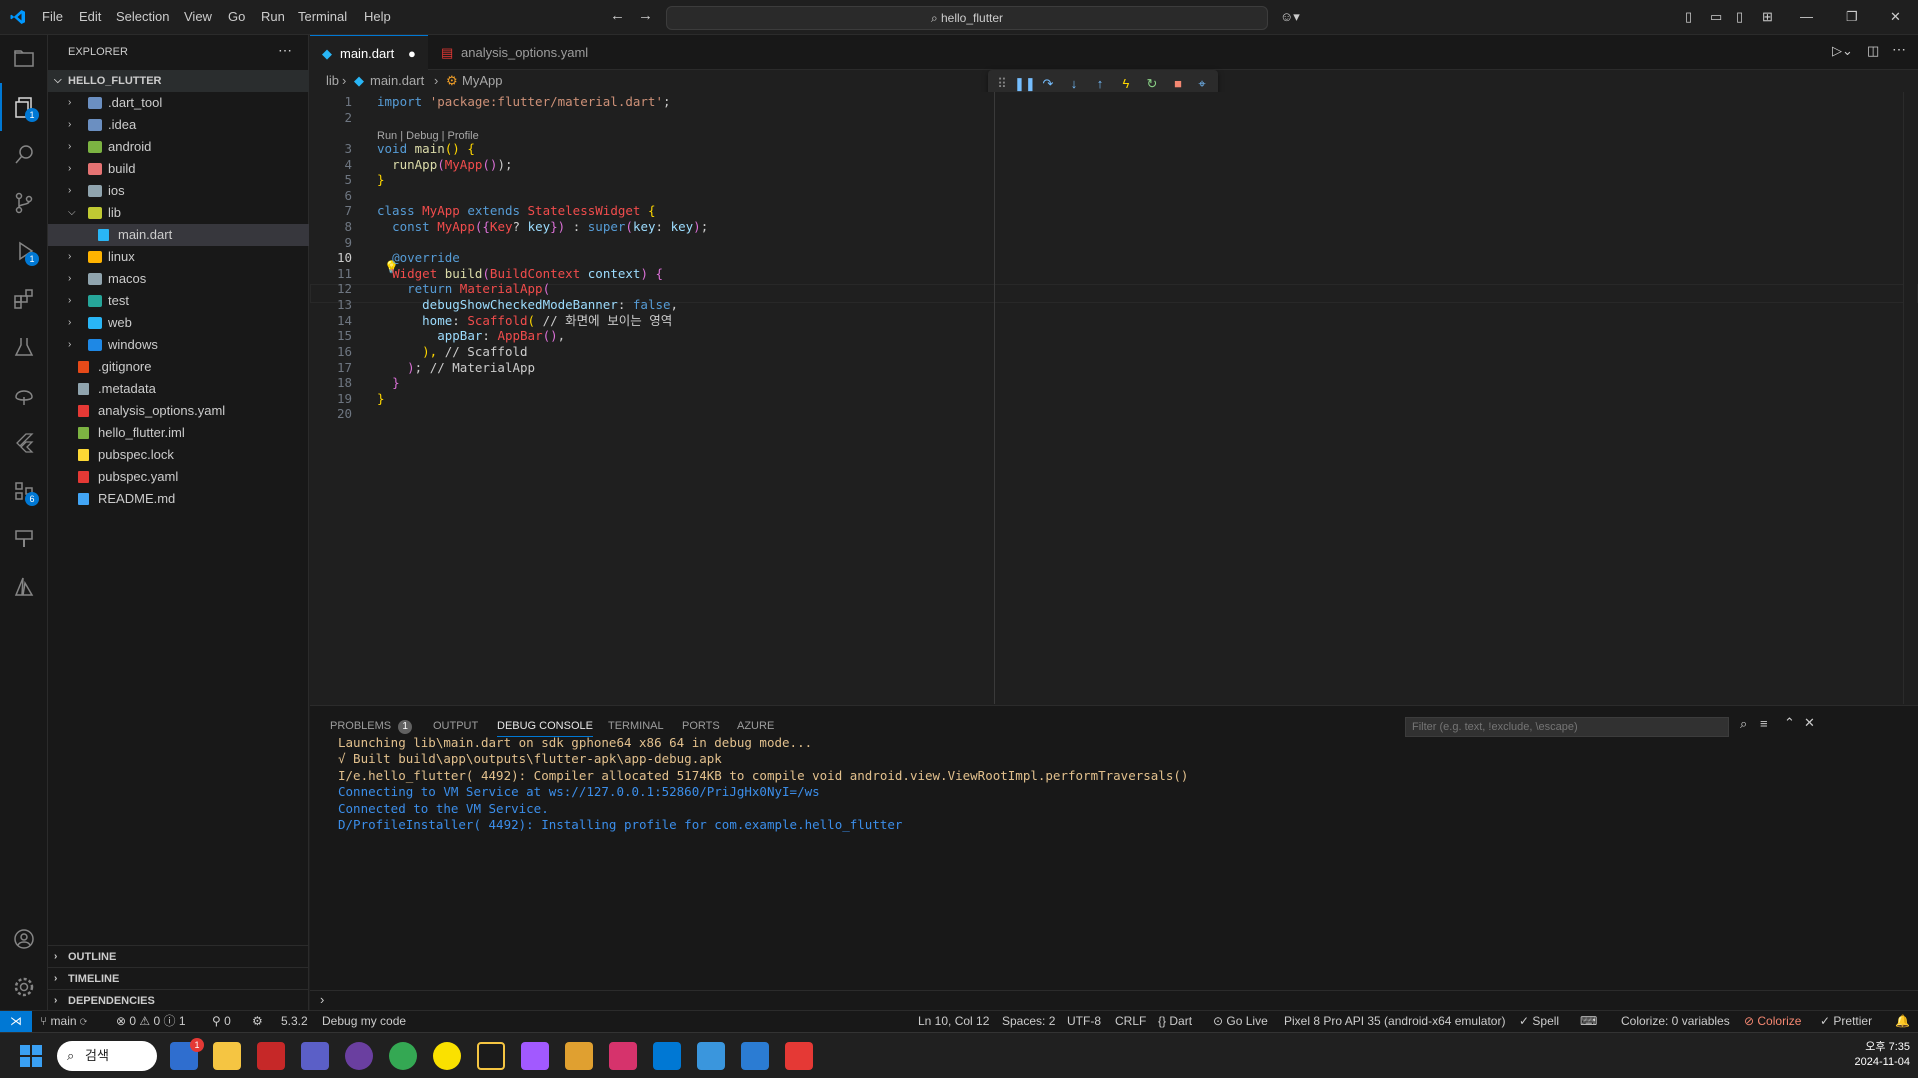 The height and width of the screenshot is (1078, 1918). Describe the element at coordinates (52, 16) in the screenshot. I see `menu-file: File` at that location.